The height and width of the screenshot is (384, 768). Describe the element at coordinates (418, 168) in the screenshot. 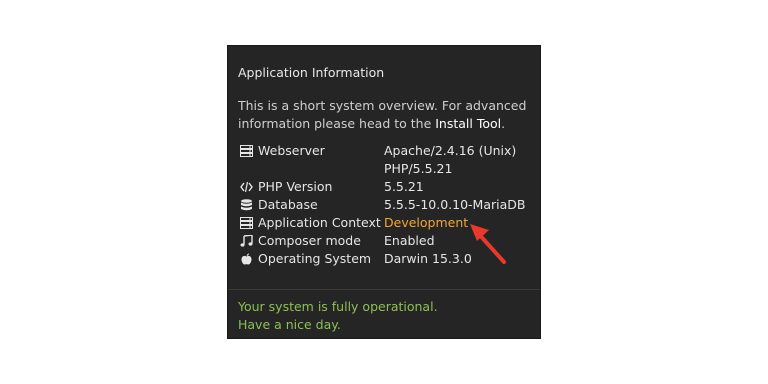

I see `info-value-secondary: PHP/5.5.21` at that location.